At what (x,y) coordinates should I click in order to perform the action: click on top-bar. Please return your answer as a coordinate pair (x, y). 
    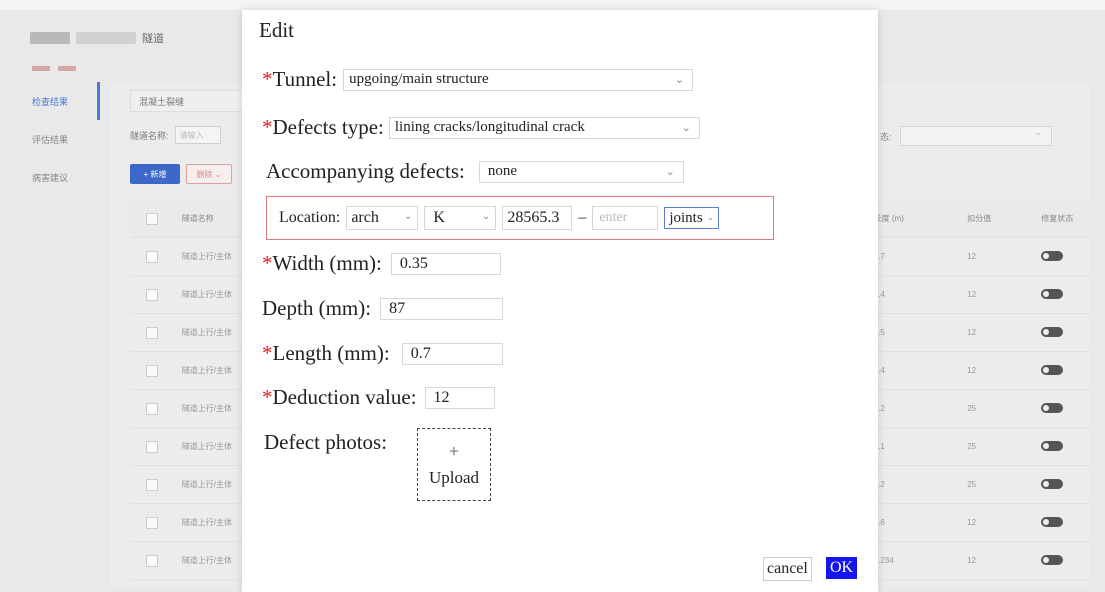
    Looking at the image, I should click on (552, 5).